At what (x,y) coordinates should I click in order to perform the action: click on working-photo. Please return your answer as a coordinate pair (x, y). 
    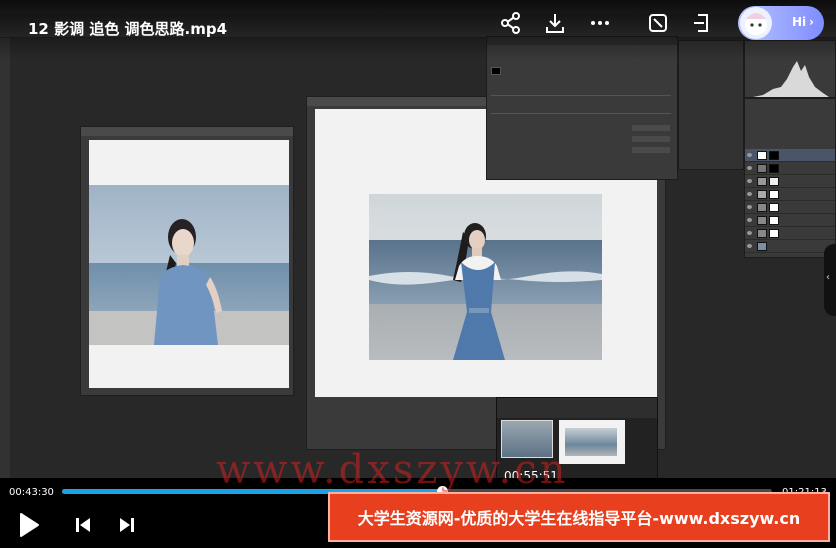
    Looking at the image, I should click on (485, 277).